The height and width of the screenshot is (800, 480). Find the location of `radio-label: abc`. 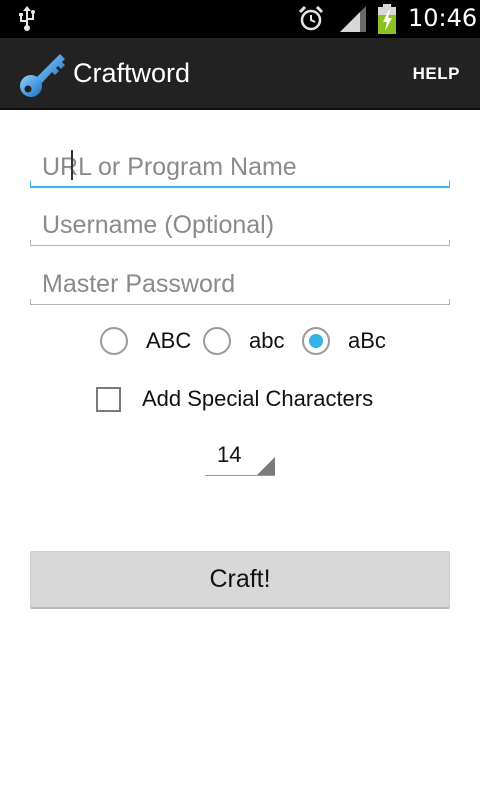

radio-label: abc is located at coordinates (267, 340).